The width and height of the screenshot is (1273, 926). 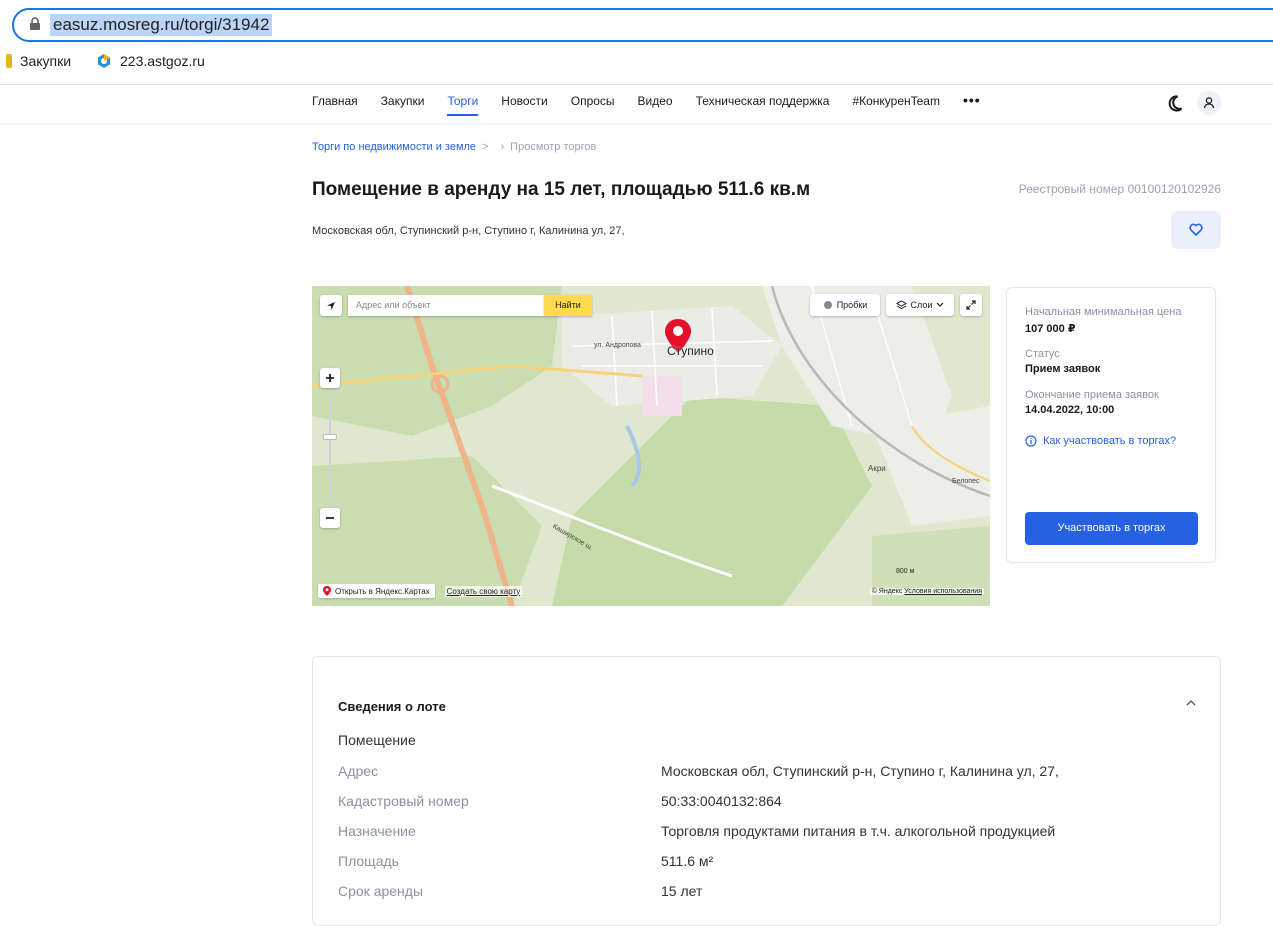 I want to click on detail-key: Площадь, so click(x=368, y=861).